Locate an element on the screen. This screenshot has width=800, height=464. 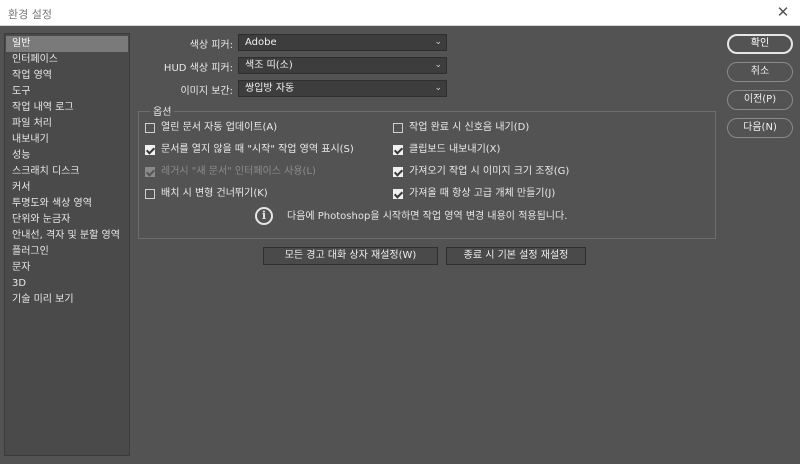
checkbox-label: 배치 시 변형 건너뛰기(K) is located at coordinates (214, 193).